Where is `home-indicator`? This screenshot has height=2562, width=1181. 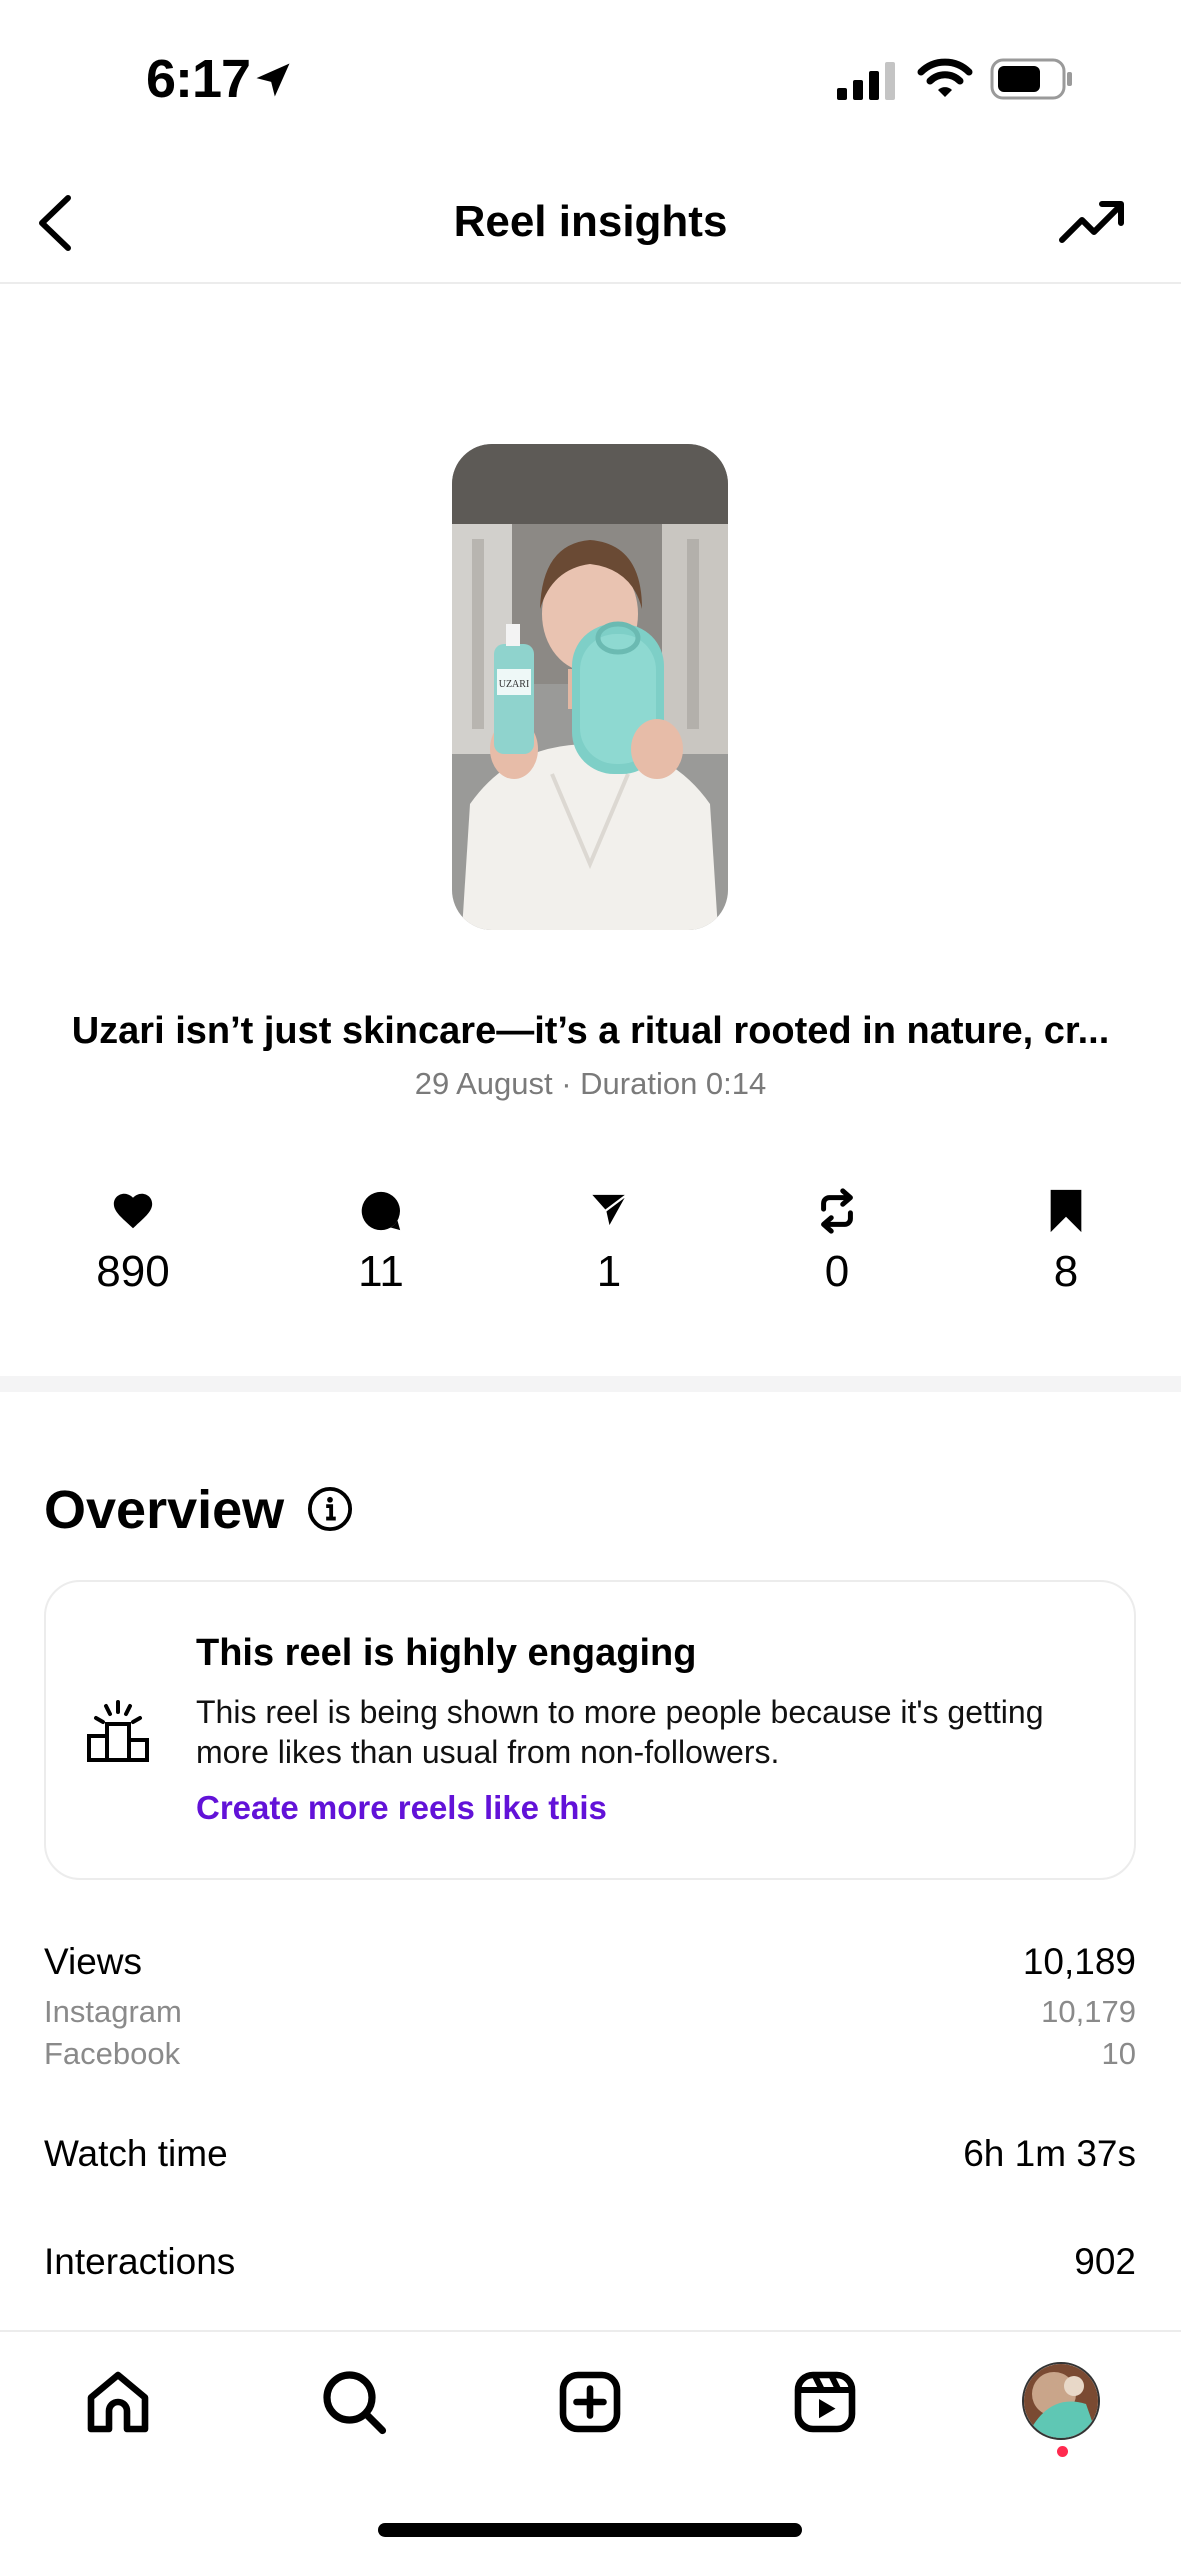 home-indicator is located at coordinates (590, 2530).